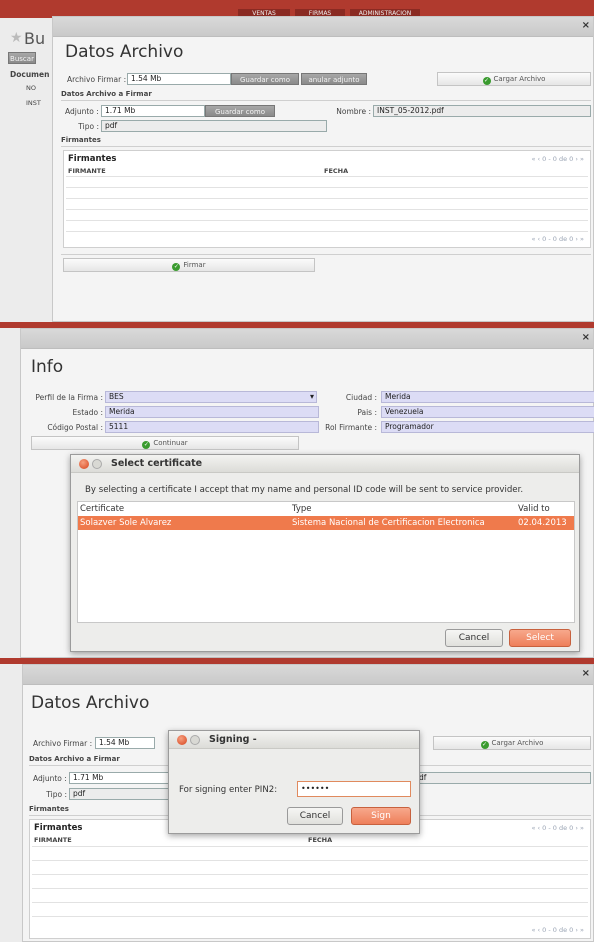 The height and width of the screenshot is (942, 594). I want to click on dropdown-arrow-icon: ▾, so click(311, 396).